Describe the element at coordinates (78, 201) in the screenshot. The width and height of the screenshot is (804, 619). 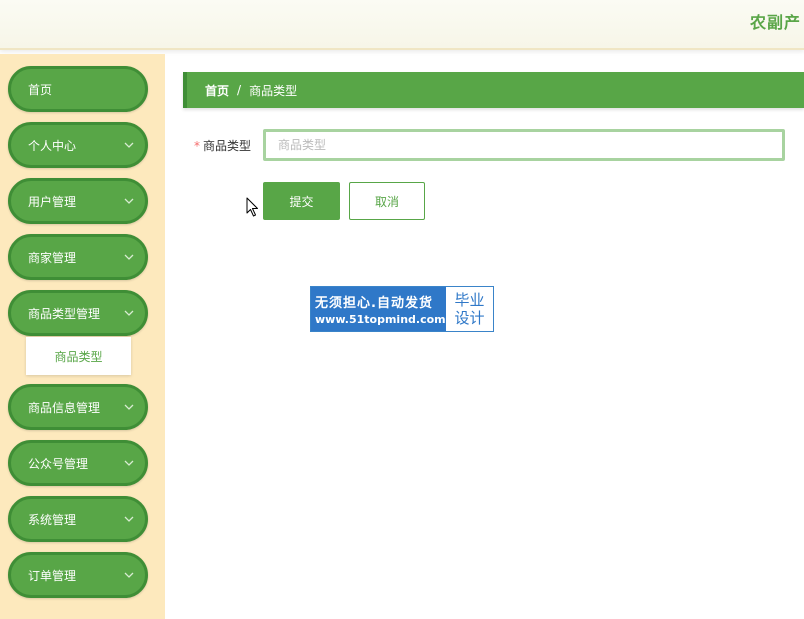
I see `sidebar-item-user-management: 用户管理` at that location.